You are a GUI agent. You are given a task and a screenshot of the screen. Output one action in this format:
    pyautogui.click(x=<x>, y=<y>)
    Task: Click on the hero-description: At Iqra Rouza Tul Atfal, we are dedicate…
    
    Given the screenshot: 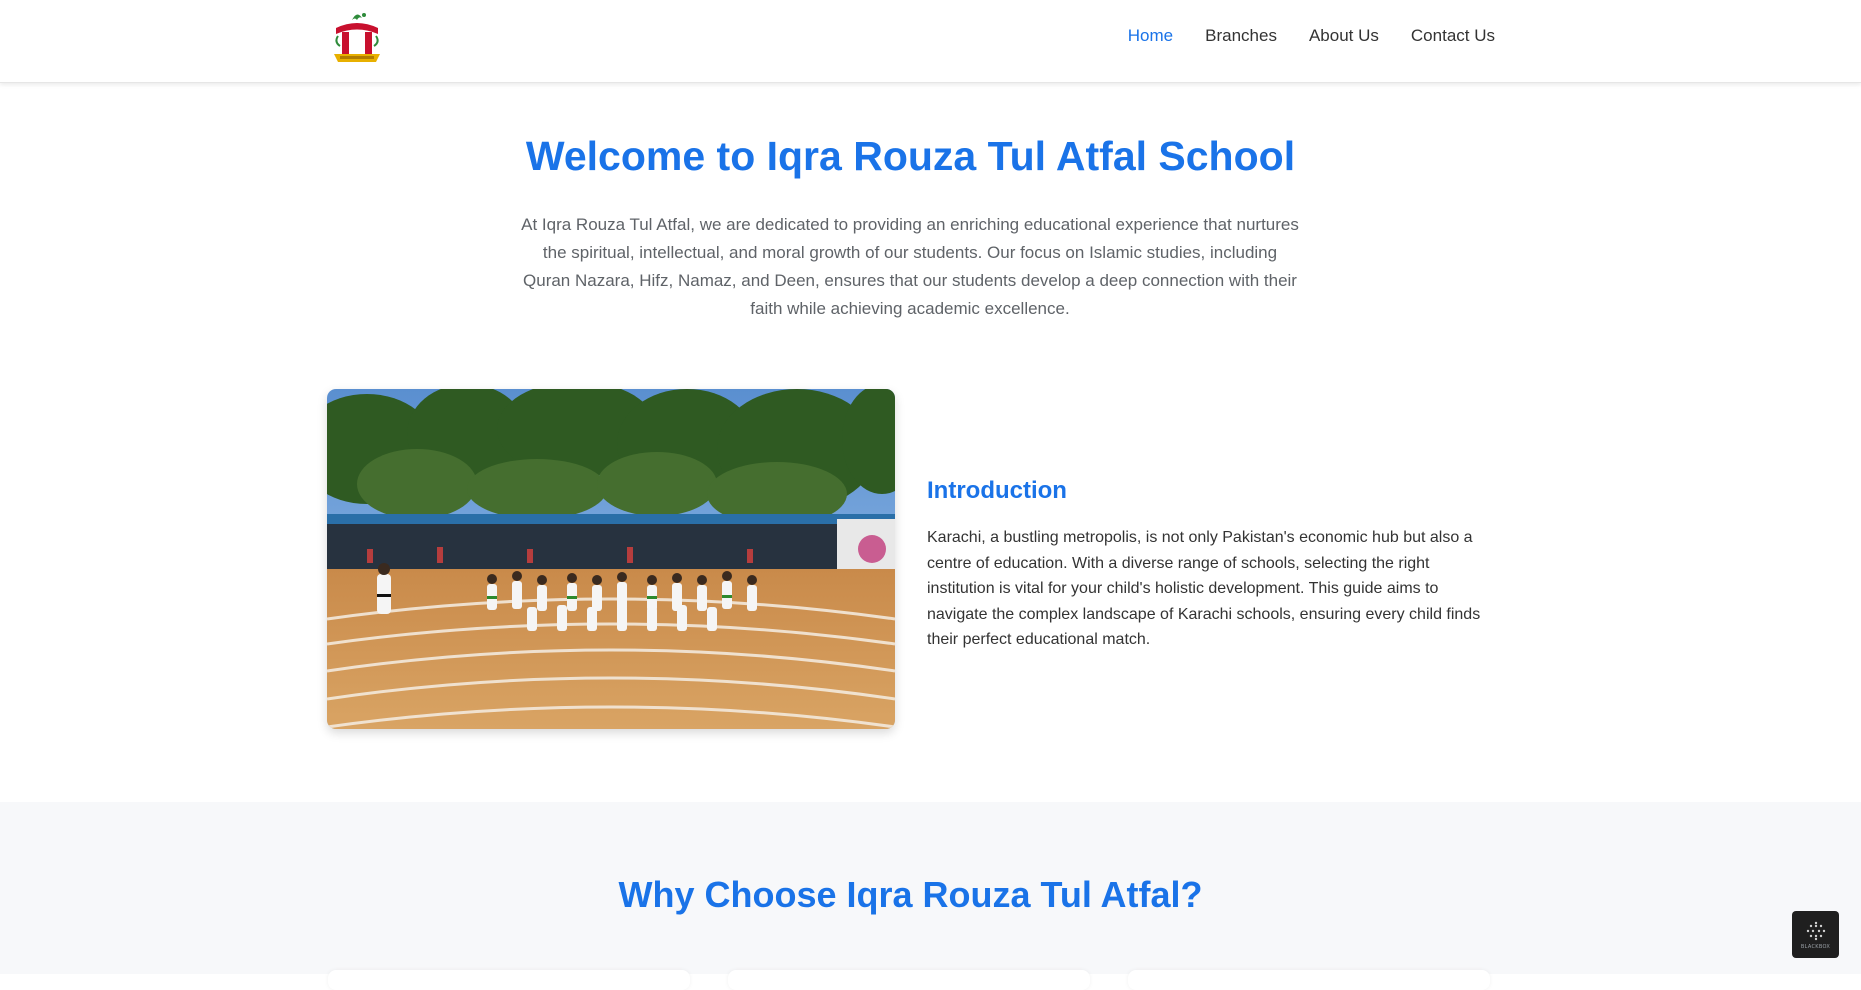 What is the action you would take?
    pyautogui.click(x=910, y=266)
    